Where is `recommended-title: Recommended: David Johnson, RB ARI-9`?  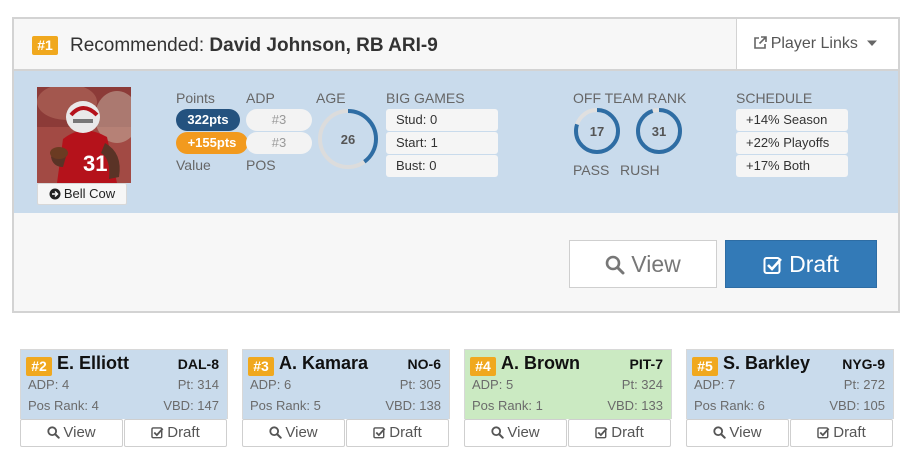 recommended-title: Recommended: David Johnson, RB ARI-9 is located at coordinates (254, 46).